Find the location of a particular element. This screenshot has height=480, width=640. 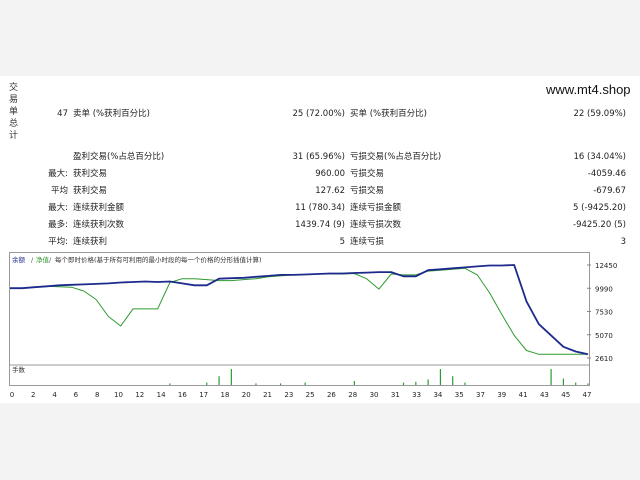

y-tick-label: 5070 is located at coordinates (604, 336).